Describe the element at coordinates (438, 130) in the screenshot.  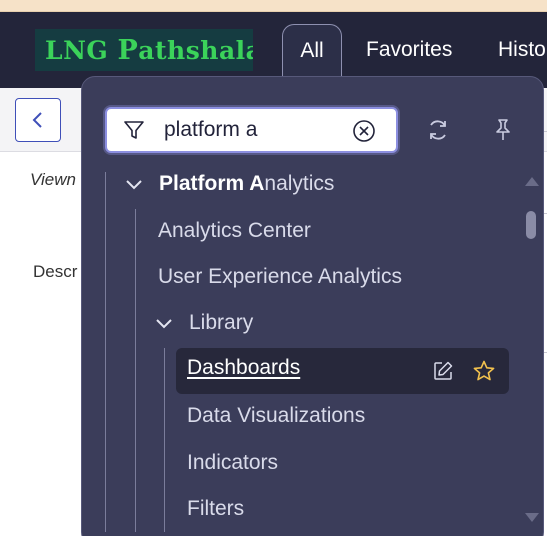
I see `refresh-icon` at that location.